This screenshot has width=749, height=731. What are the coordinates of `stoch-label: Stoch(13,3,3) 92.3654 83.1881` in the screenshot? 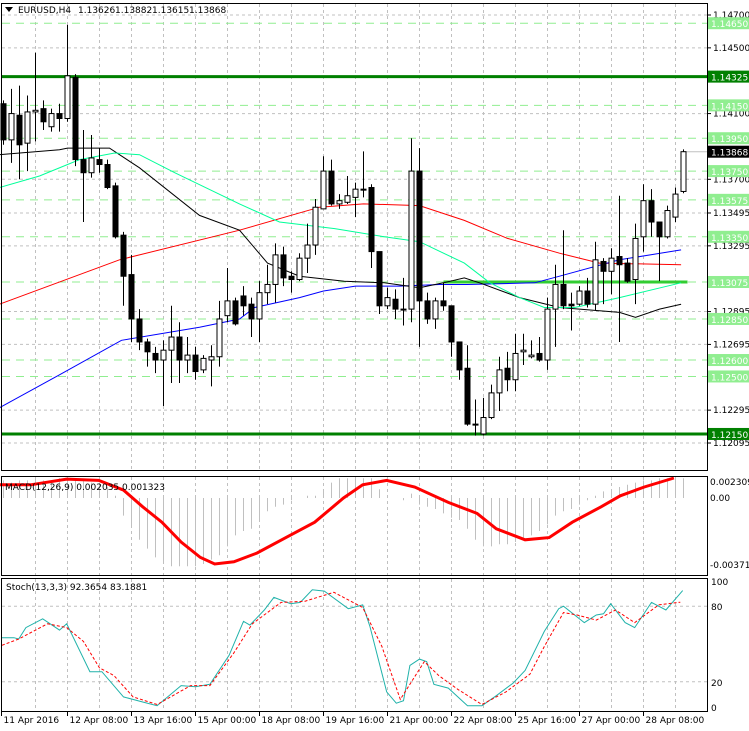 It's located at (76, 588).